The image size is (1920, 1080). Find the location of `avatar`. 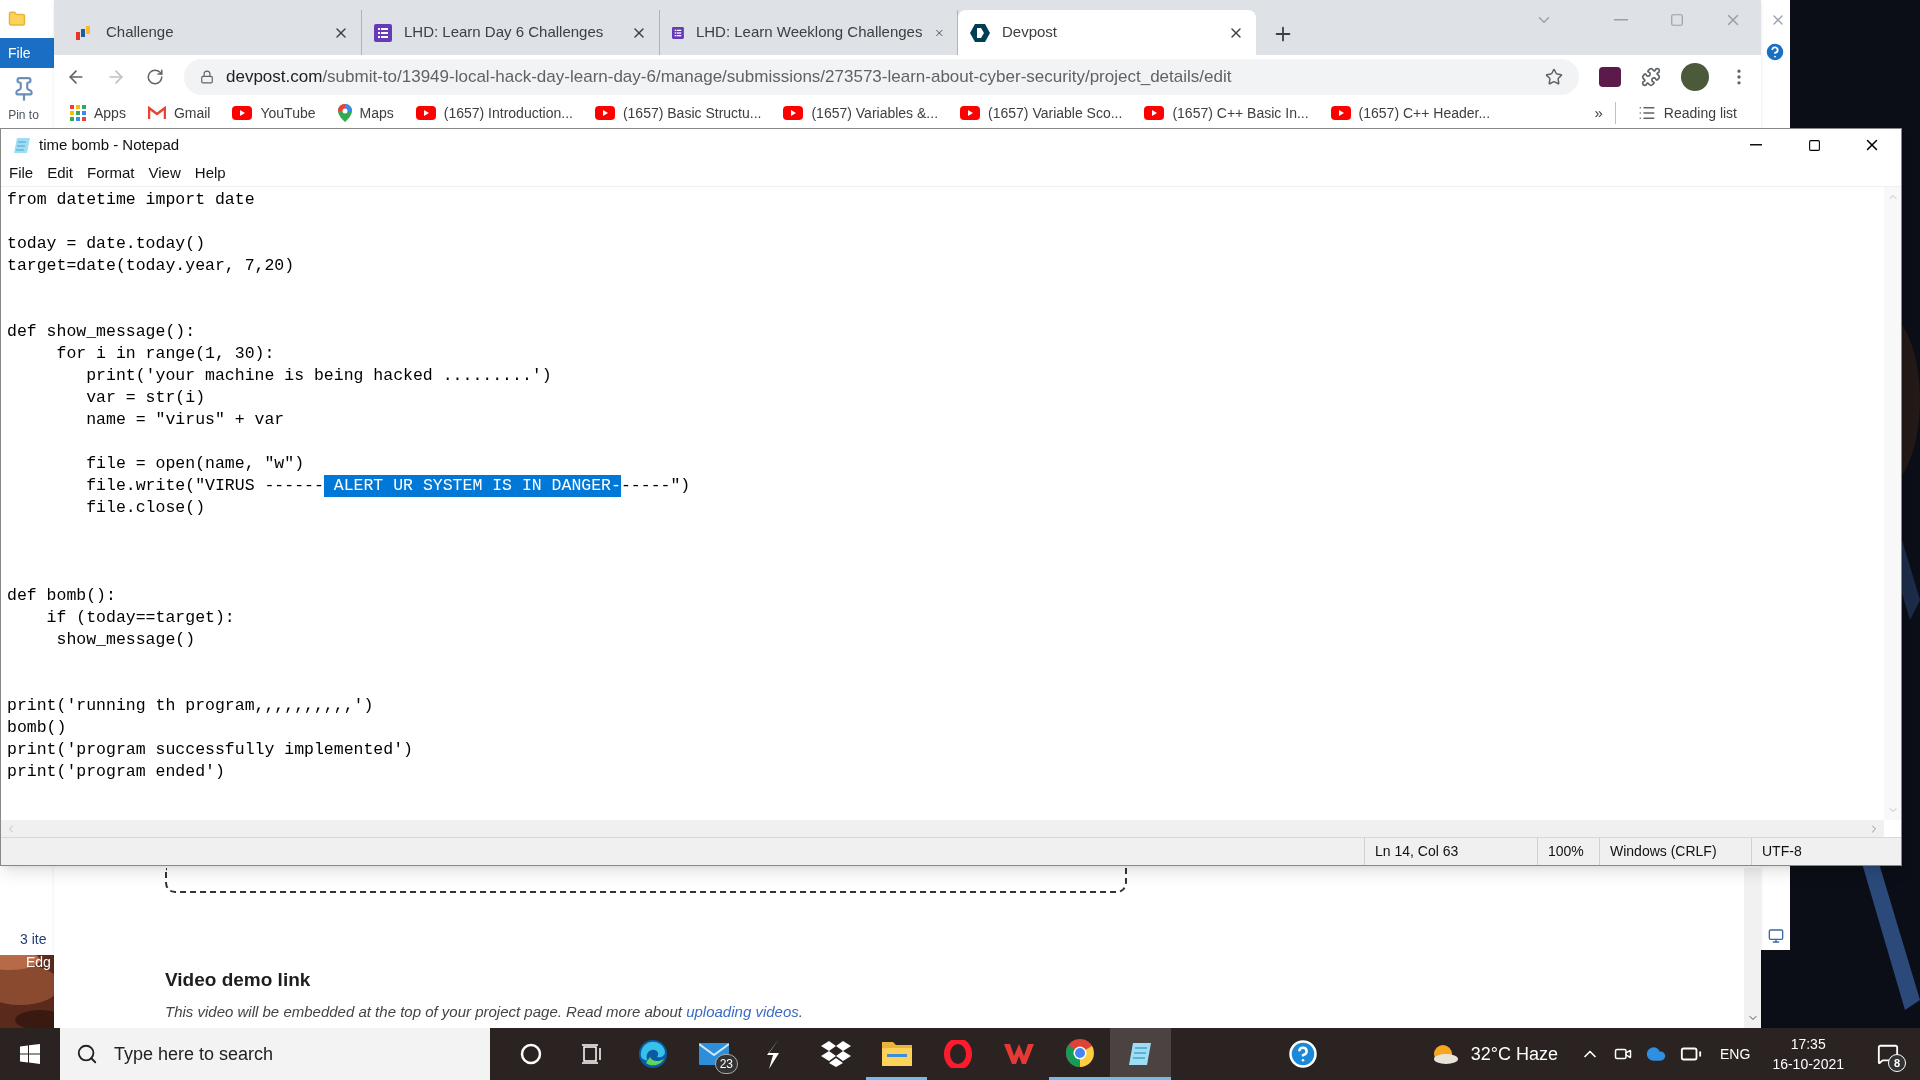

avatar is located at coordinates (1695, 76).